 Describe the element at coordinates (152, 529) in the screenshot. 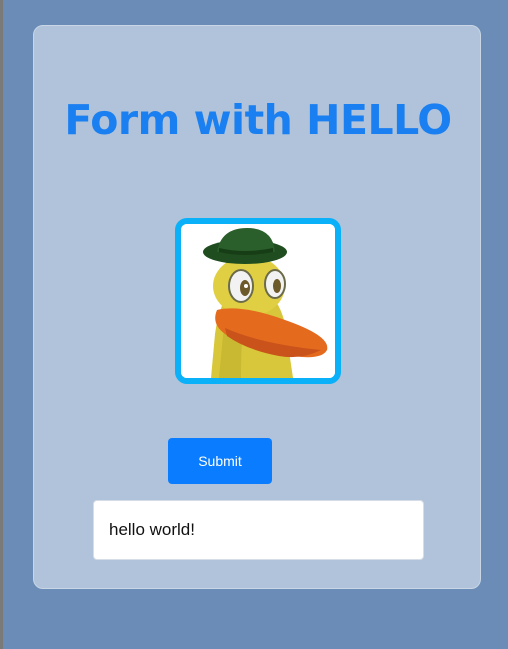

I see `output-text: hello world!` at that location.